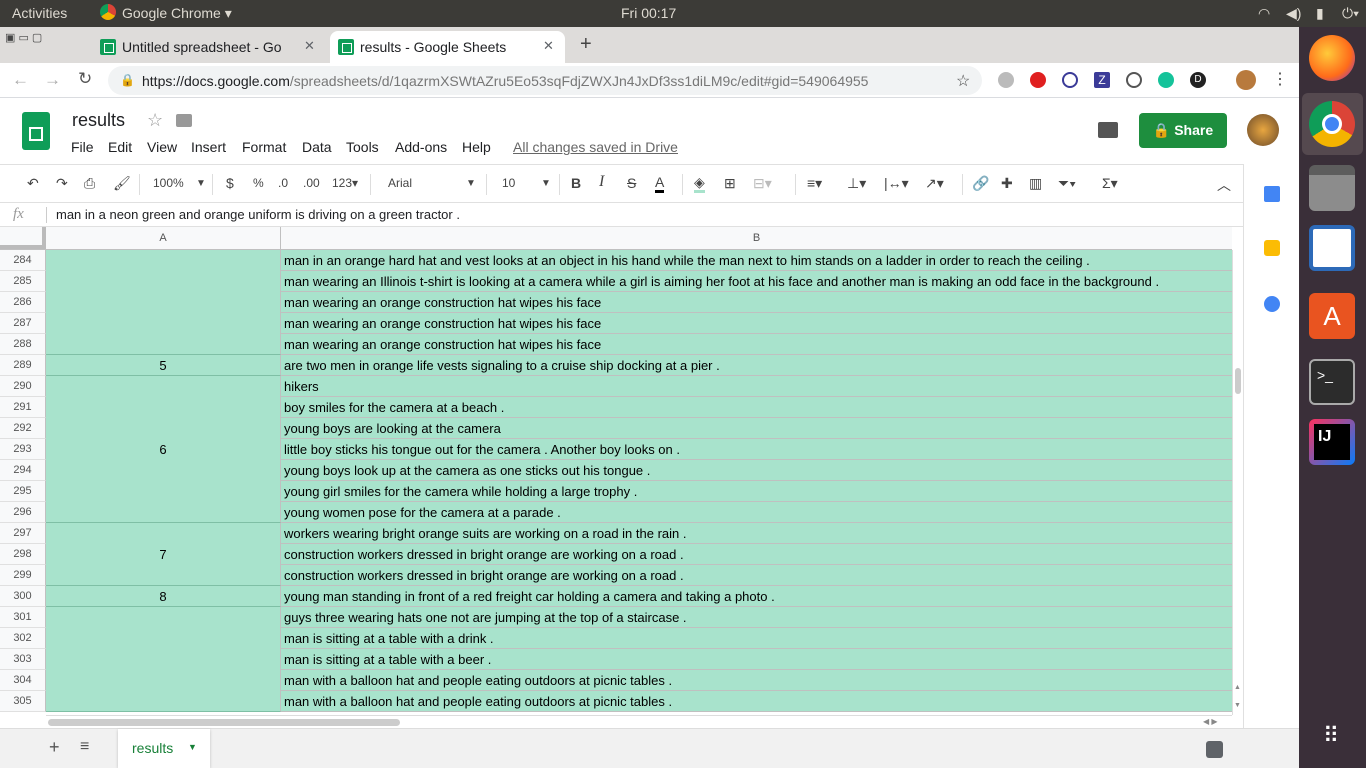  I want to click on cell-a-merged: 6, so click(163, 449).